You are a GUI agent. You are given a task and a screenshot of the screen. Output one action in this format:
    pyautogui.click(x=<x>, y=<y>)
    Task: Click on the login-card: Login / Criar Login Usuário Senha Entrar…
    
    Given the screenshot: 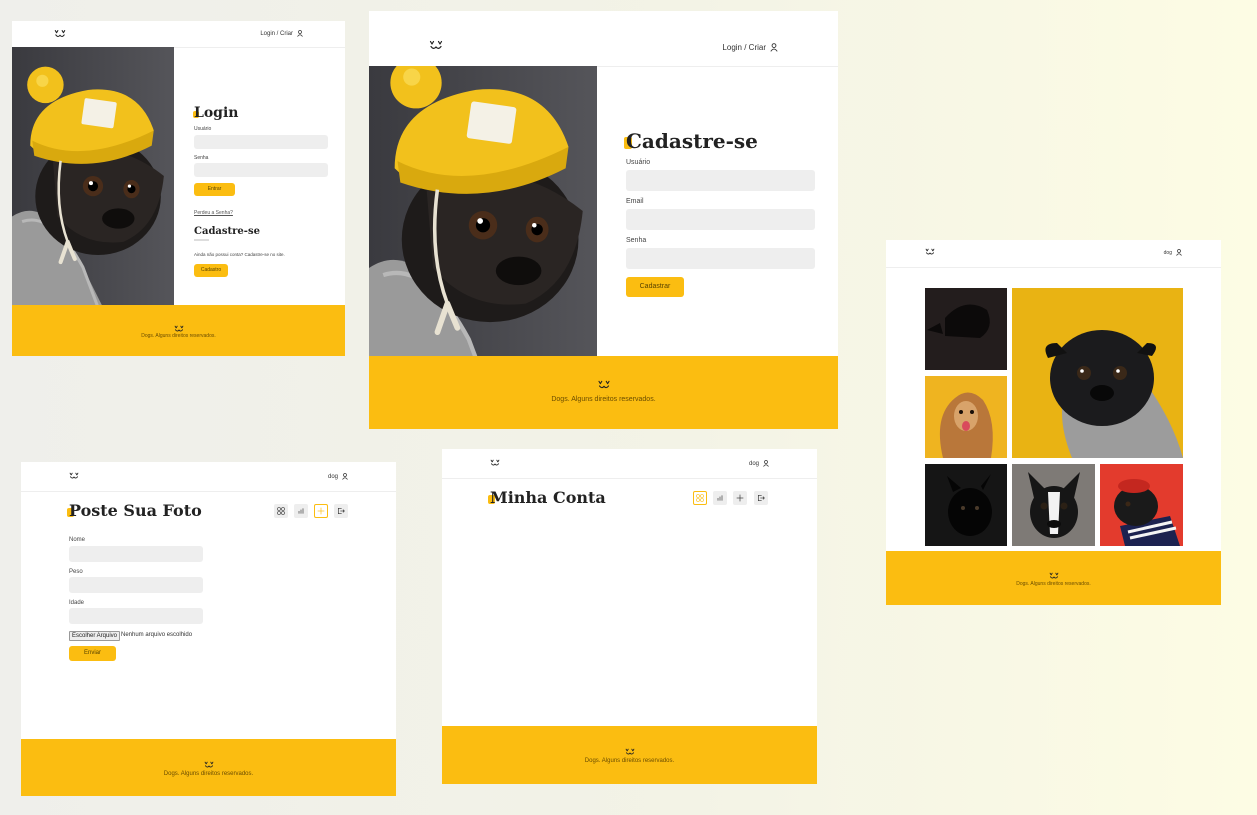 What is the action you would take?
    pyautogui.click(x=178, y=188)
    